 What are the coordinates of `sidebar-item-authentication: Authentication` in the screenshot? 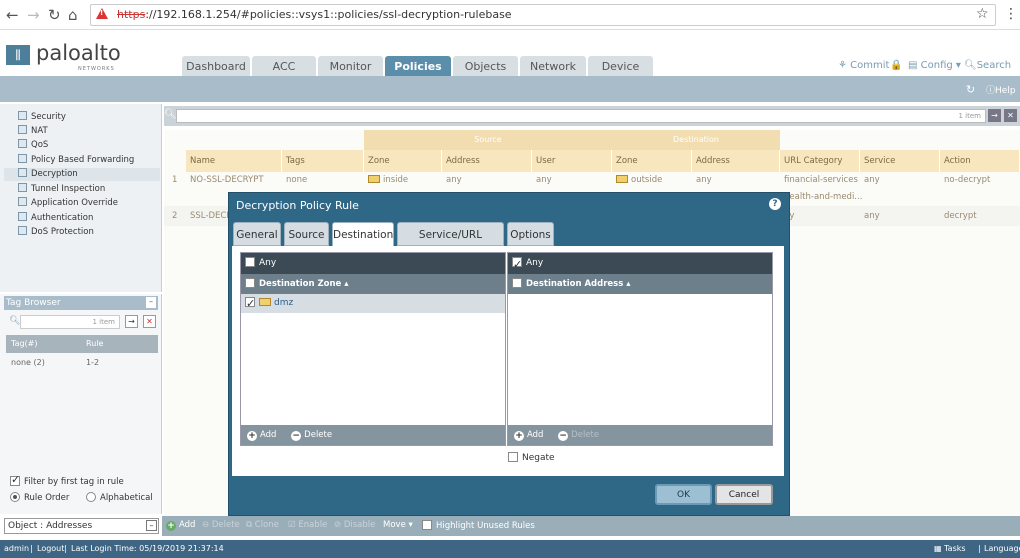 It's located at (55, 218).